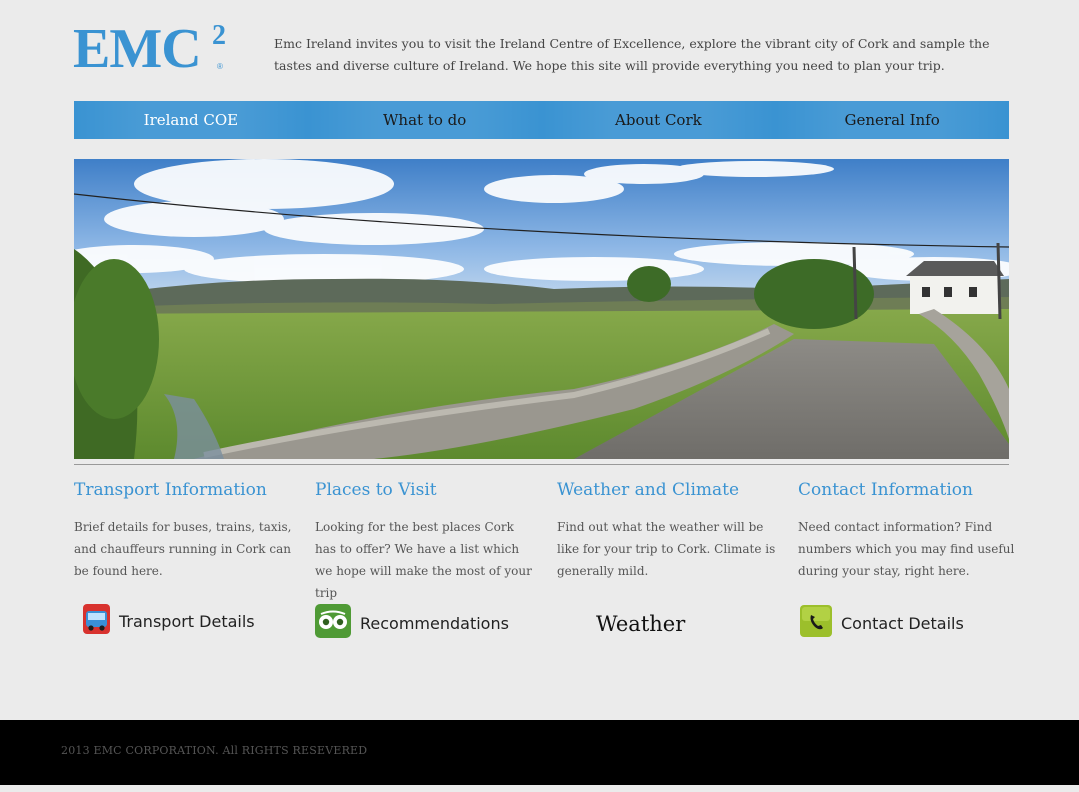 This screenshot has width=1079, height=792. What do you see at coordinates (908, 490) in the screenshot?
I see `contact-heading: Contact Information` at bounding box center [908, 490].